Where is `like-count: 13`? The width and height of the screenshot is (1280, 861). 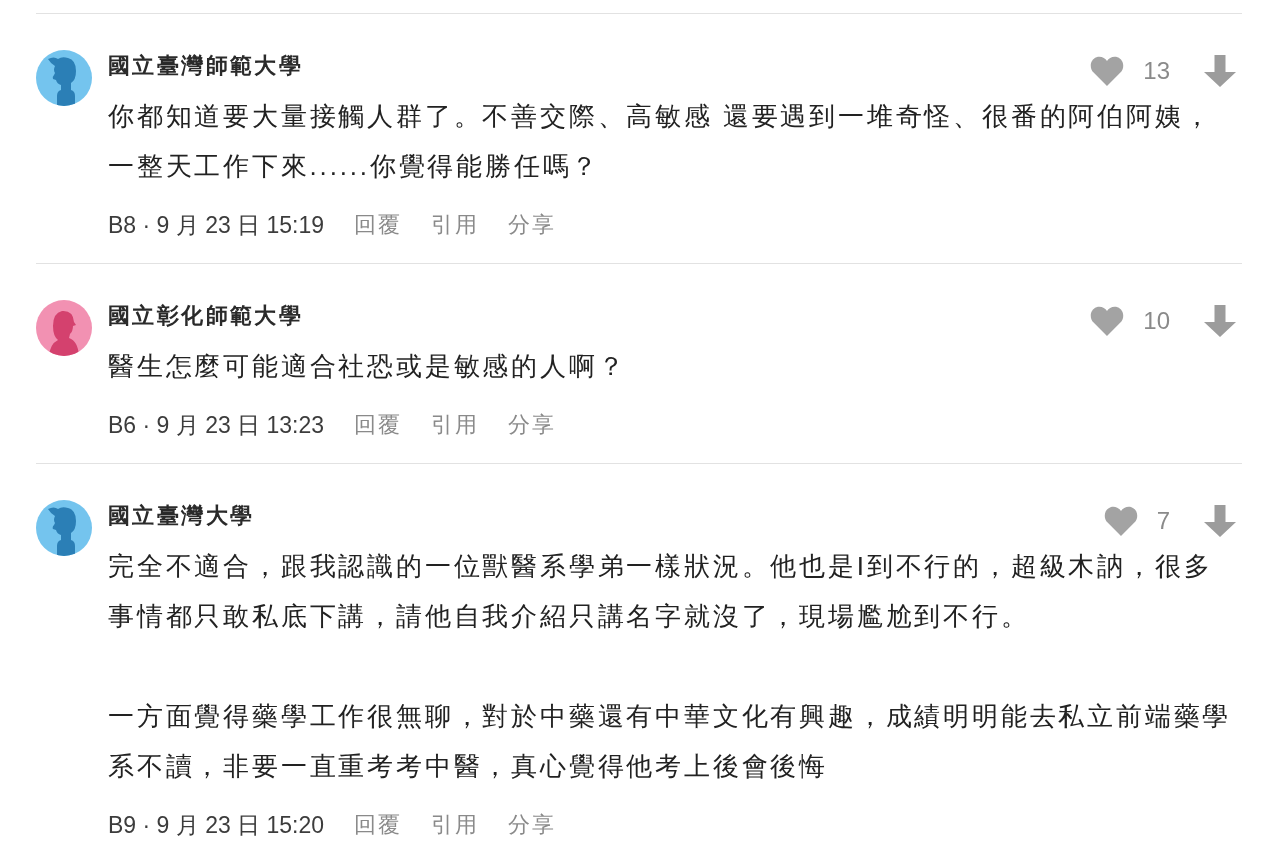 like-count: 13 is located at coordinates (1156, 71).